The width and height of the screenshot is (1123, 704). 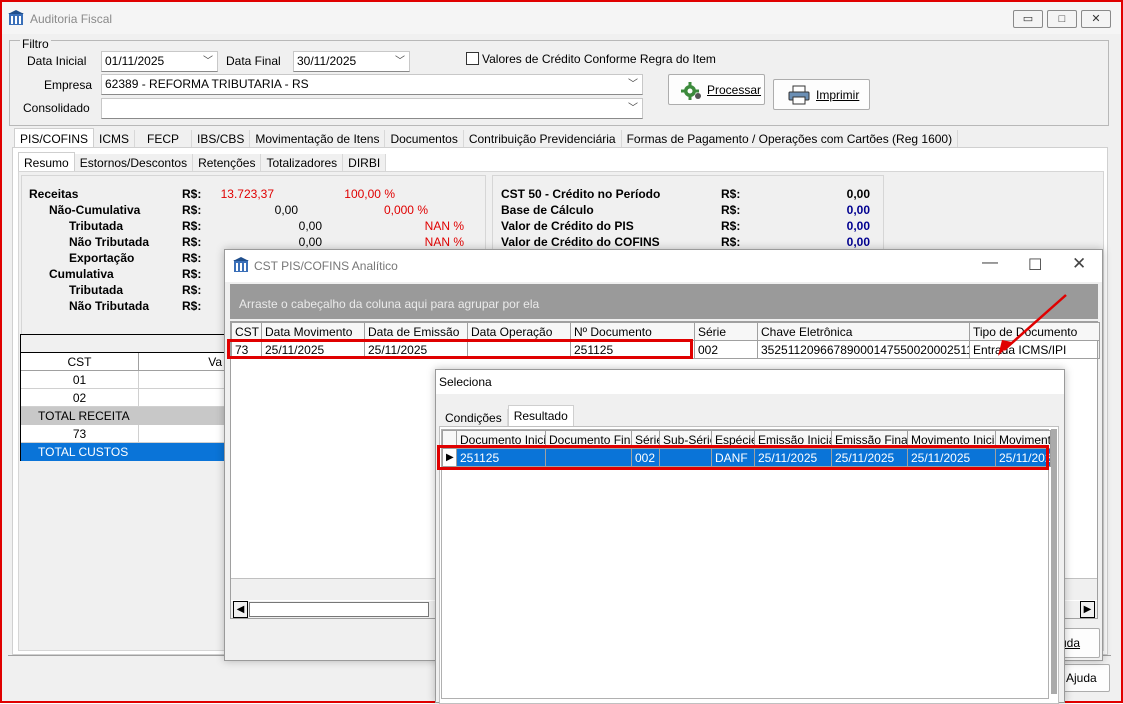 What do you see at coordinates (109, 242) in the screenshot?
I see `nao-tributada-label: Não Tributada` at bounding box center [109, 242].